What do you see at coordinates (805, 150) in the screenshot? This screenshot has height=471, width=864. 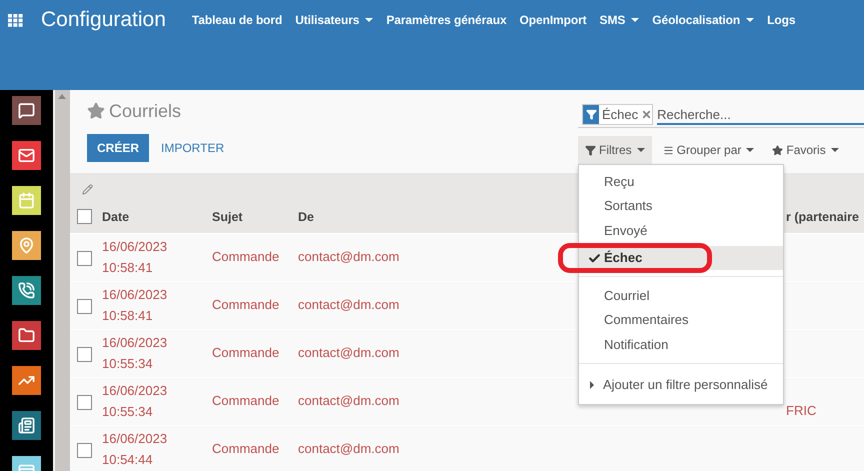 I see `search-option-button: Favoris` at bounding box center [805, 150].